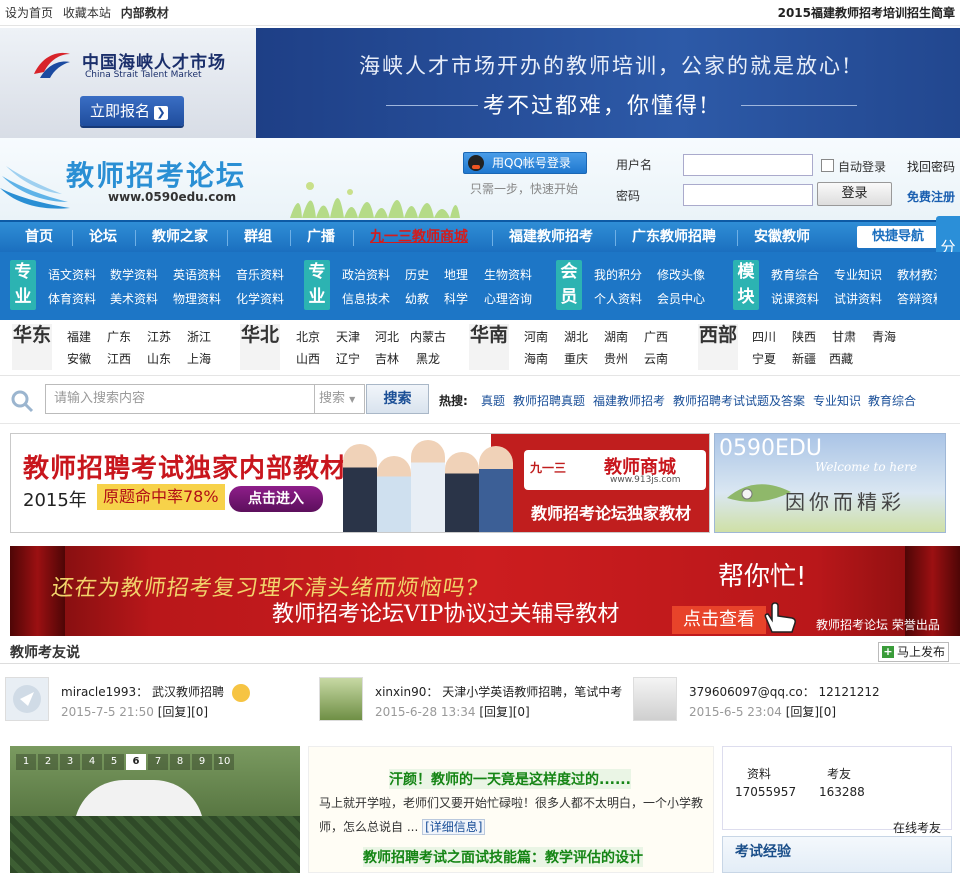 This screenshot has height=873, width=960. Describe the element at coordinates (308, 336) in the screenshot. I see `region-link: 北京` at that location.